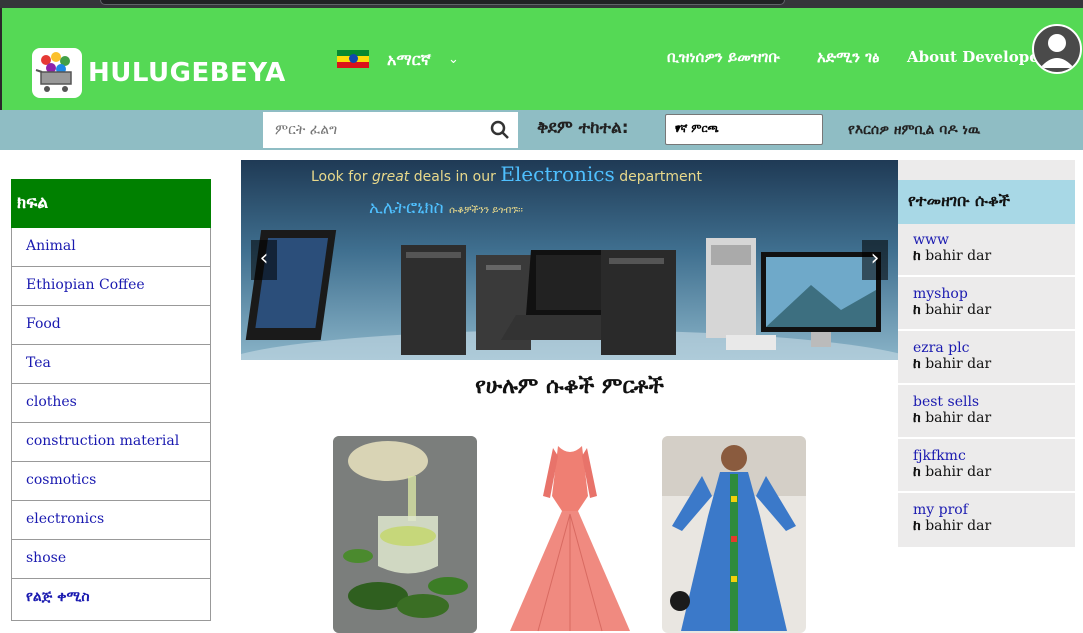 This screenshot has width=1083, height=633. Describe the element at coordinates (405, 534) in the screenshot. I see `product-card-tea` at that location.